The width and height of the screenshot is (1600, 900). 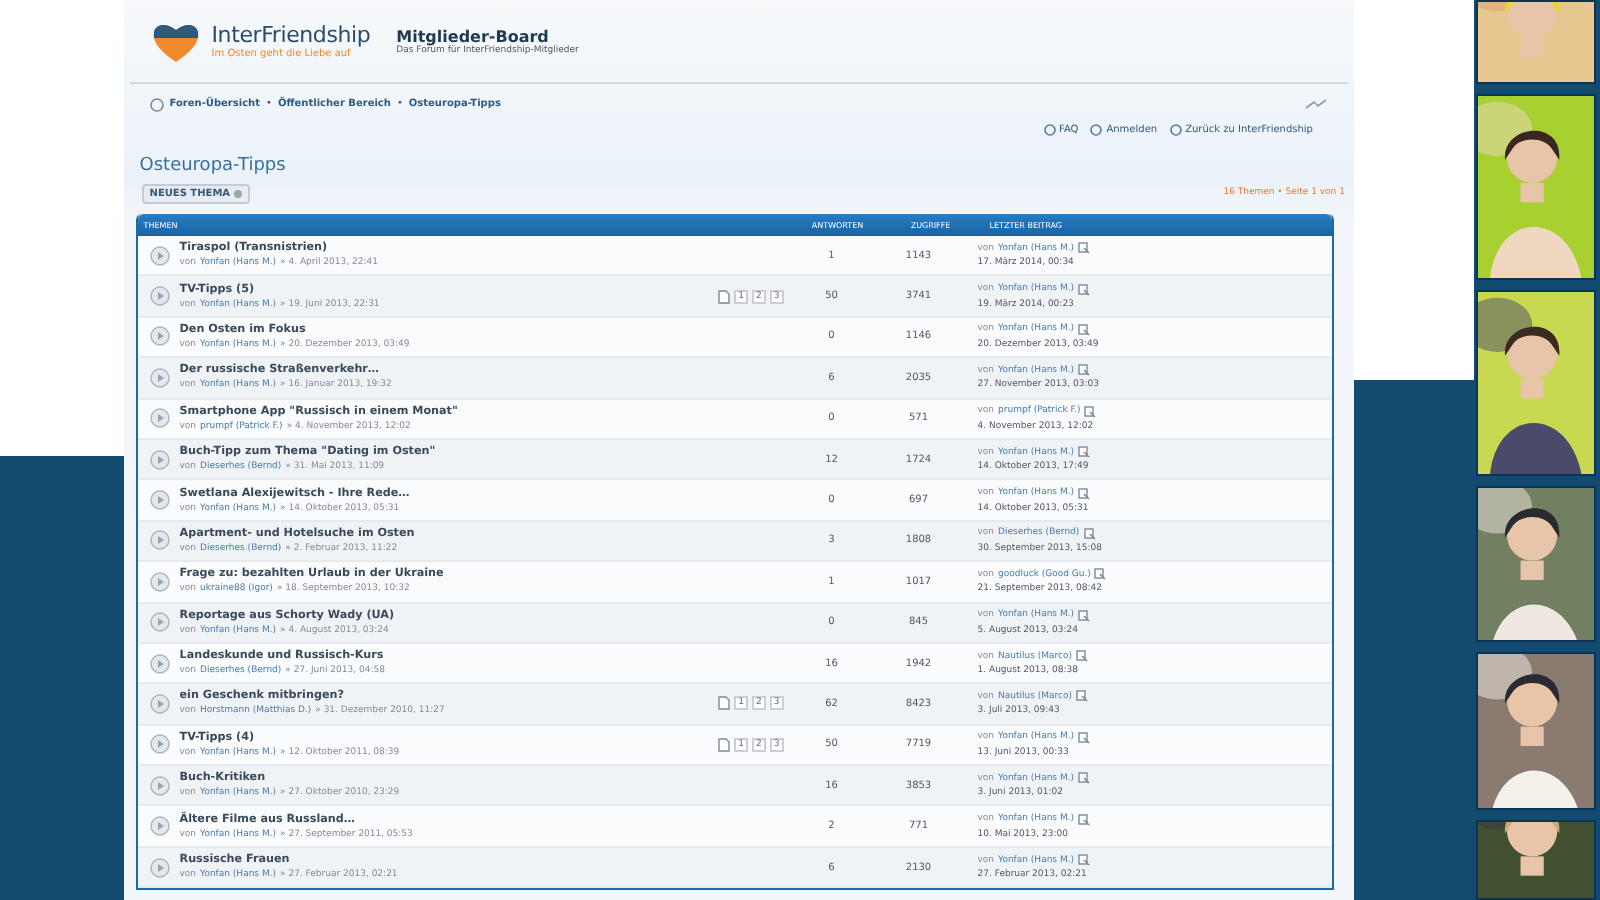 What do you see at coordinates (291, 35) in the screenshot?
I see `brand-name: InterFriendship` at bounding box center [291, 35].